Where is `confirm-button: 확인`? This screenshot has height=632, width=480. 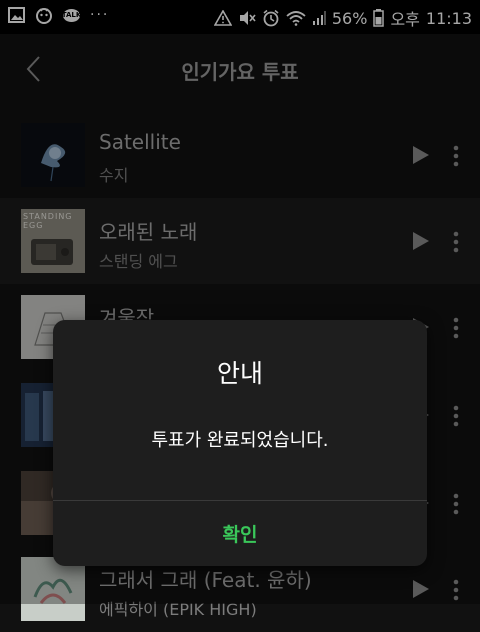
confirm-button: 확인 is located at coordinates (240, 533).